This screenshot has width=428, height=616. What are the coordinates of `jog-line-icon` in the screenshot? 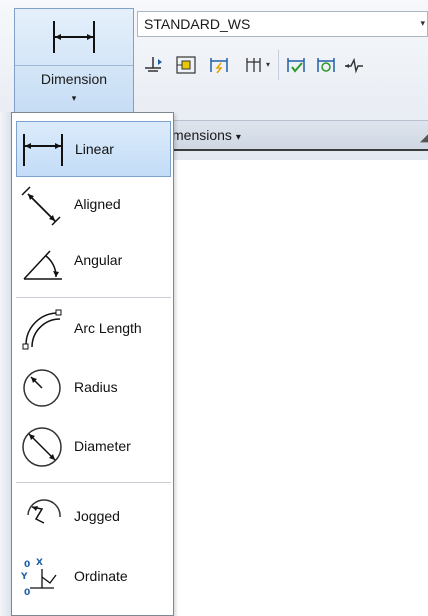 It's located at (354, 65).